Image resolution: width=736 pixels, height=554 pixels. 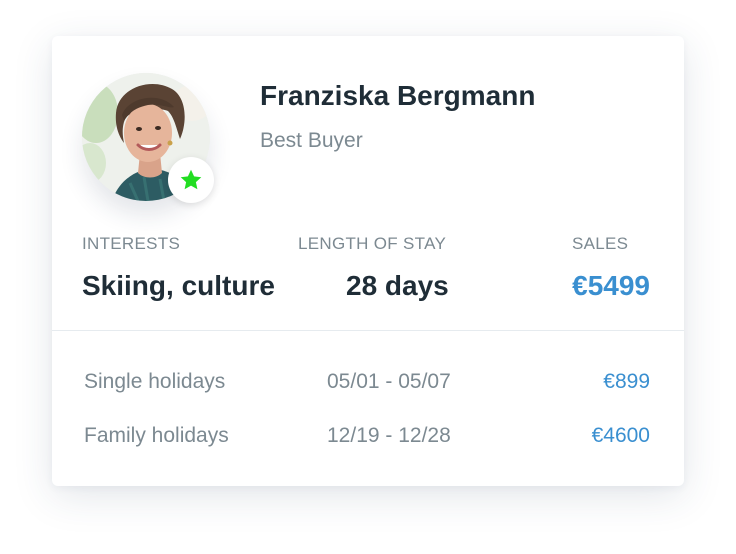 What do you see at coordinates (131, 243) in the screenshot?
I see `interests-label: INTERESTS` at bounding box center [131, 243].